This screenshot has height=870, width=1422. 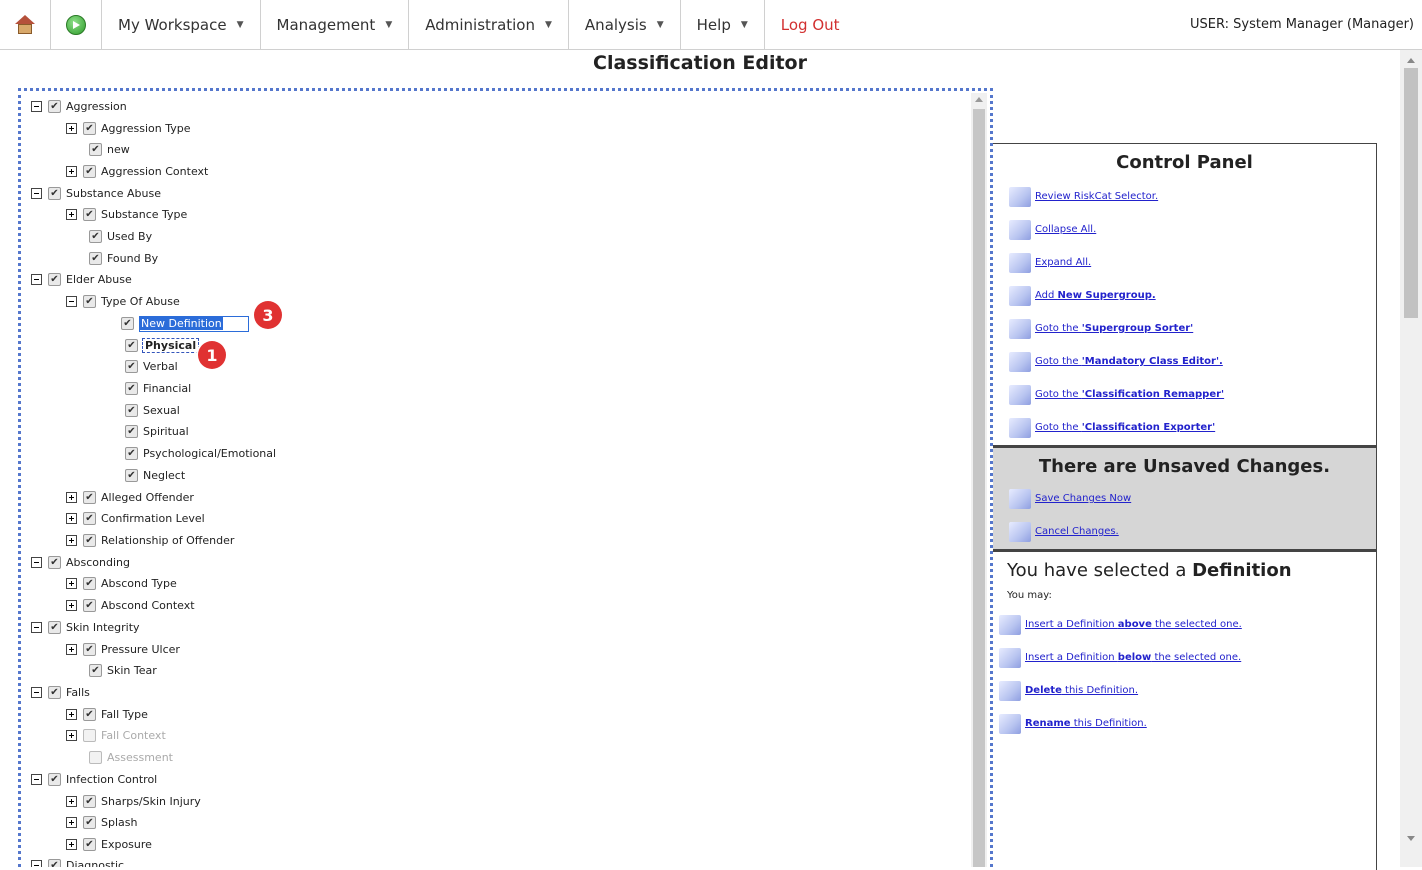 What do you see at coordinates (96, 193) in the screenshot?
I see `tree-node-substance-abuse: Substance Abuse` at bounding box center [96, 193].